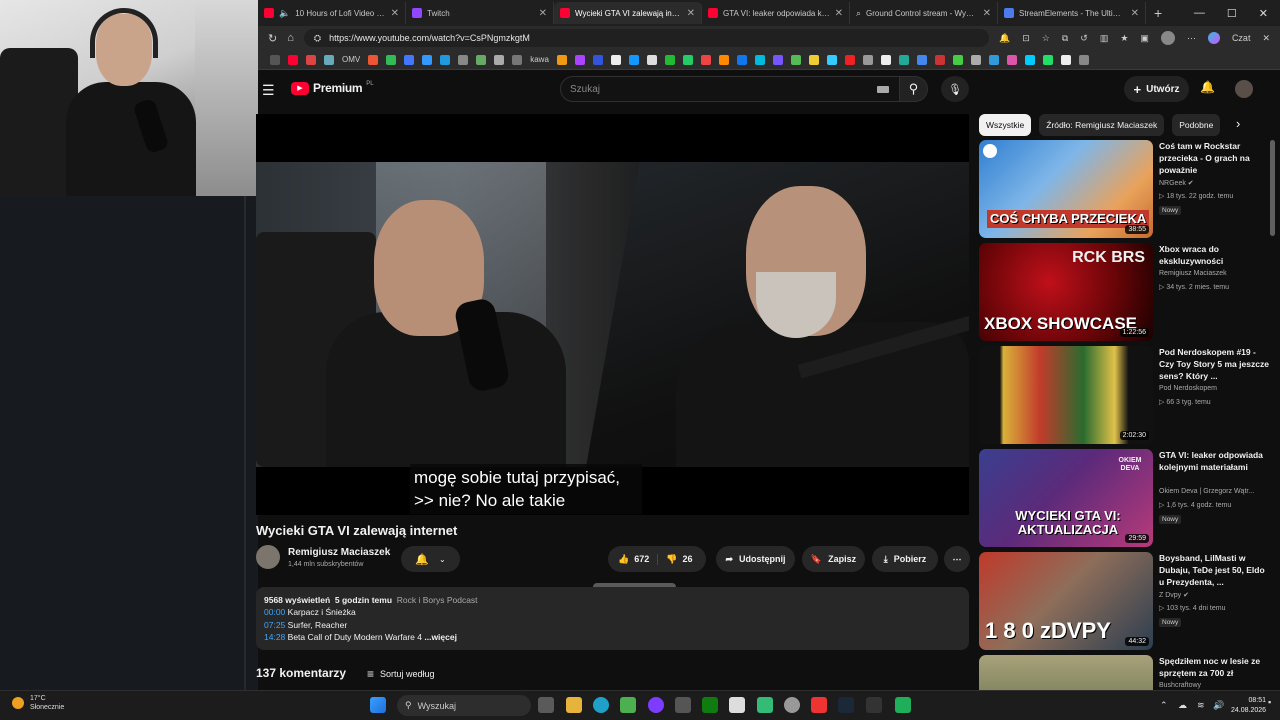 Image resolution: width=1280 pixels, height=720 pixels. I want to click on video-thumbnail: 2:02:30, so click(1066, 395).